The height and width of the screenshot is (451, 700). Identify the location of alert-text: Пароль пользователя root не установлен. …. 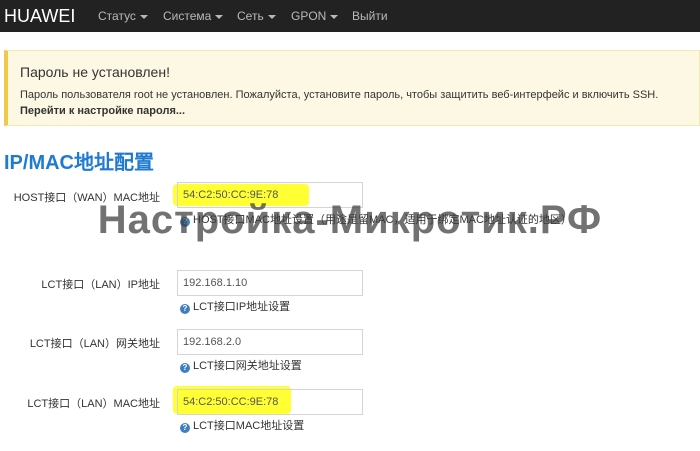
(339, 95).